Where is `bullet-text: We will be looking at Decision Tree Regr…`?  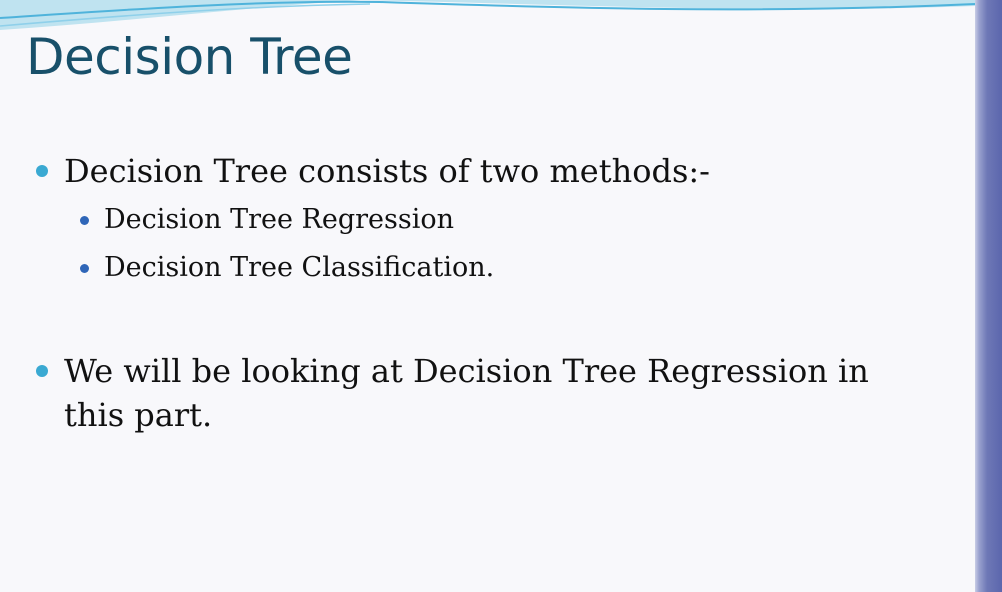
bullet-text: We will be looking at Decision Tree Regr… is located at coordinates (466, 393).